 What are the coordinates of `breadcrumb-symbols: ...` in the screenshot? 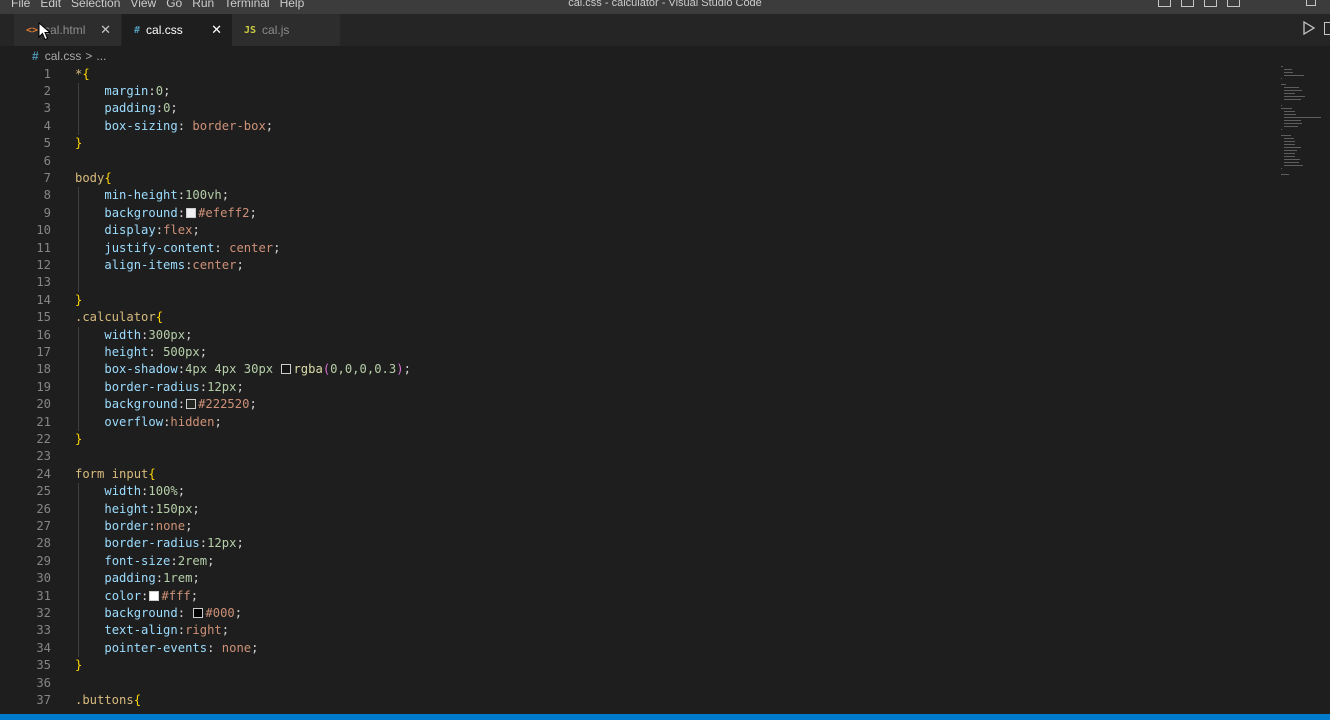 It's located at (101, 56).